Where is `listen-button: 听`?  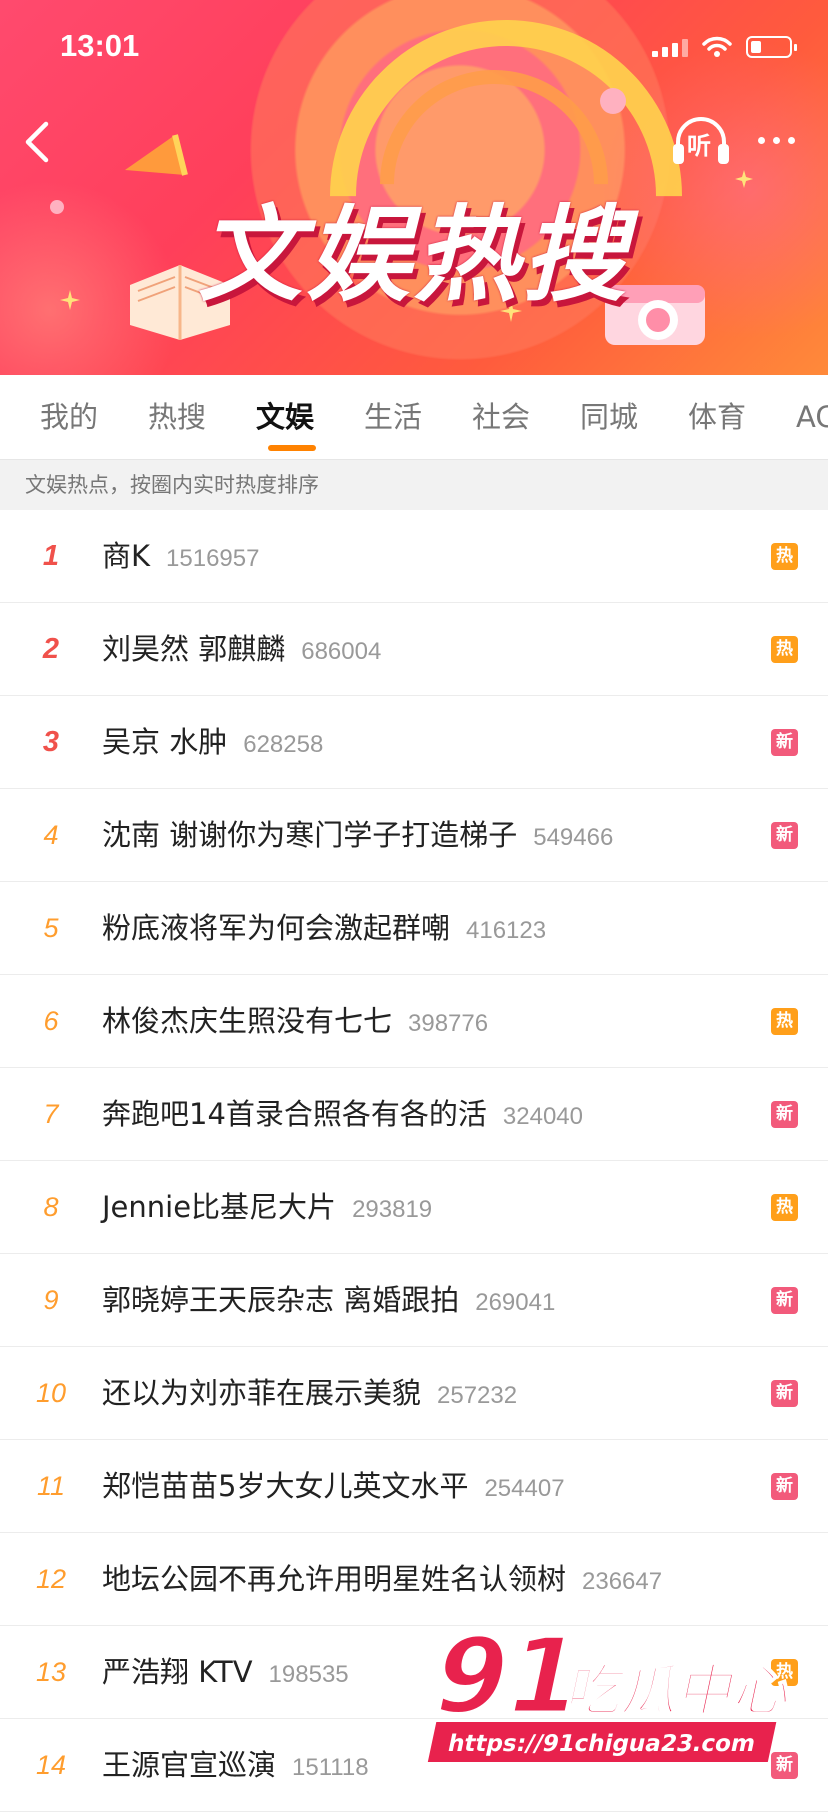
listen-button: 听 is located at coordinates (701, 140).